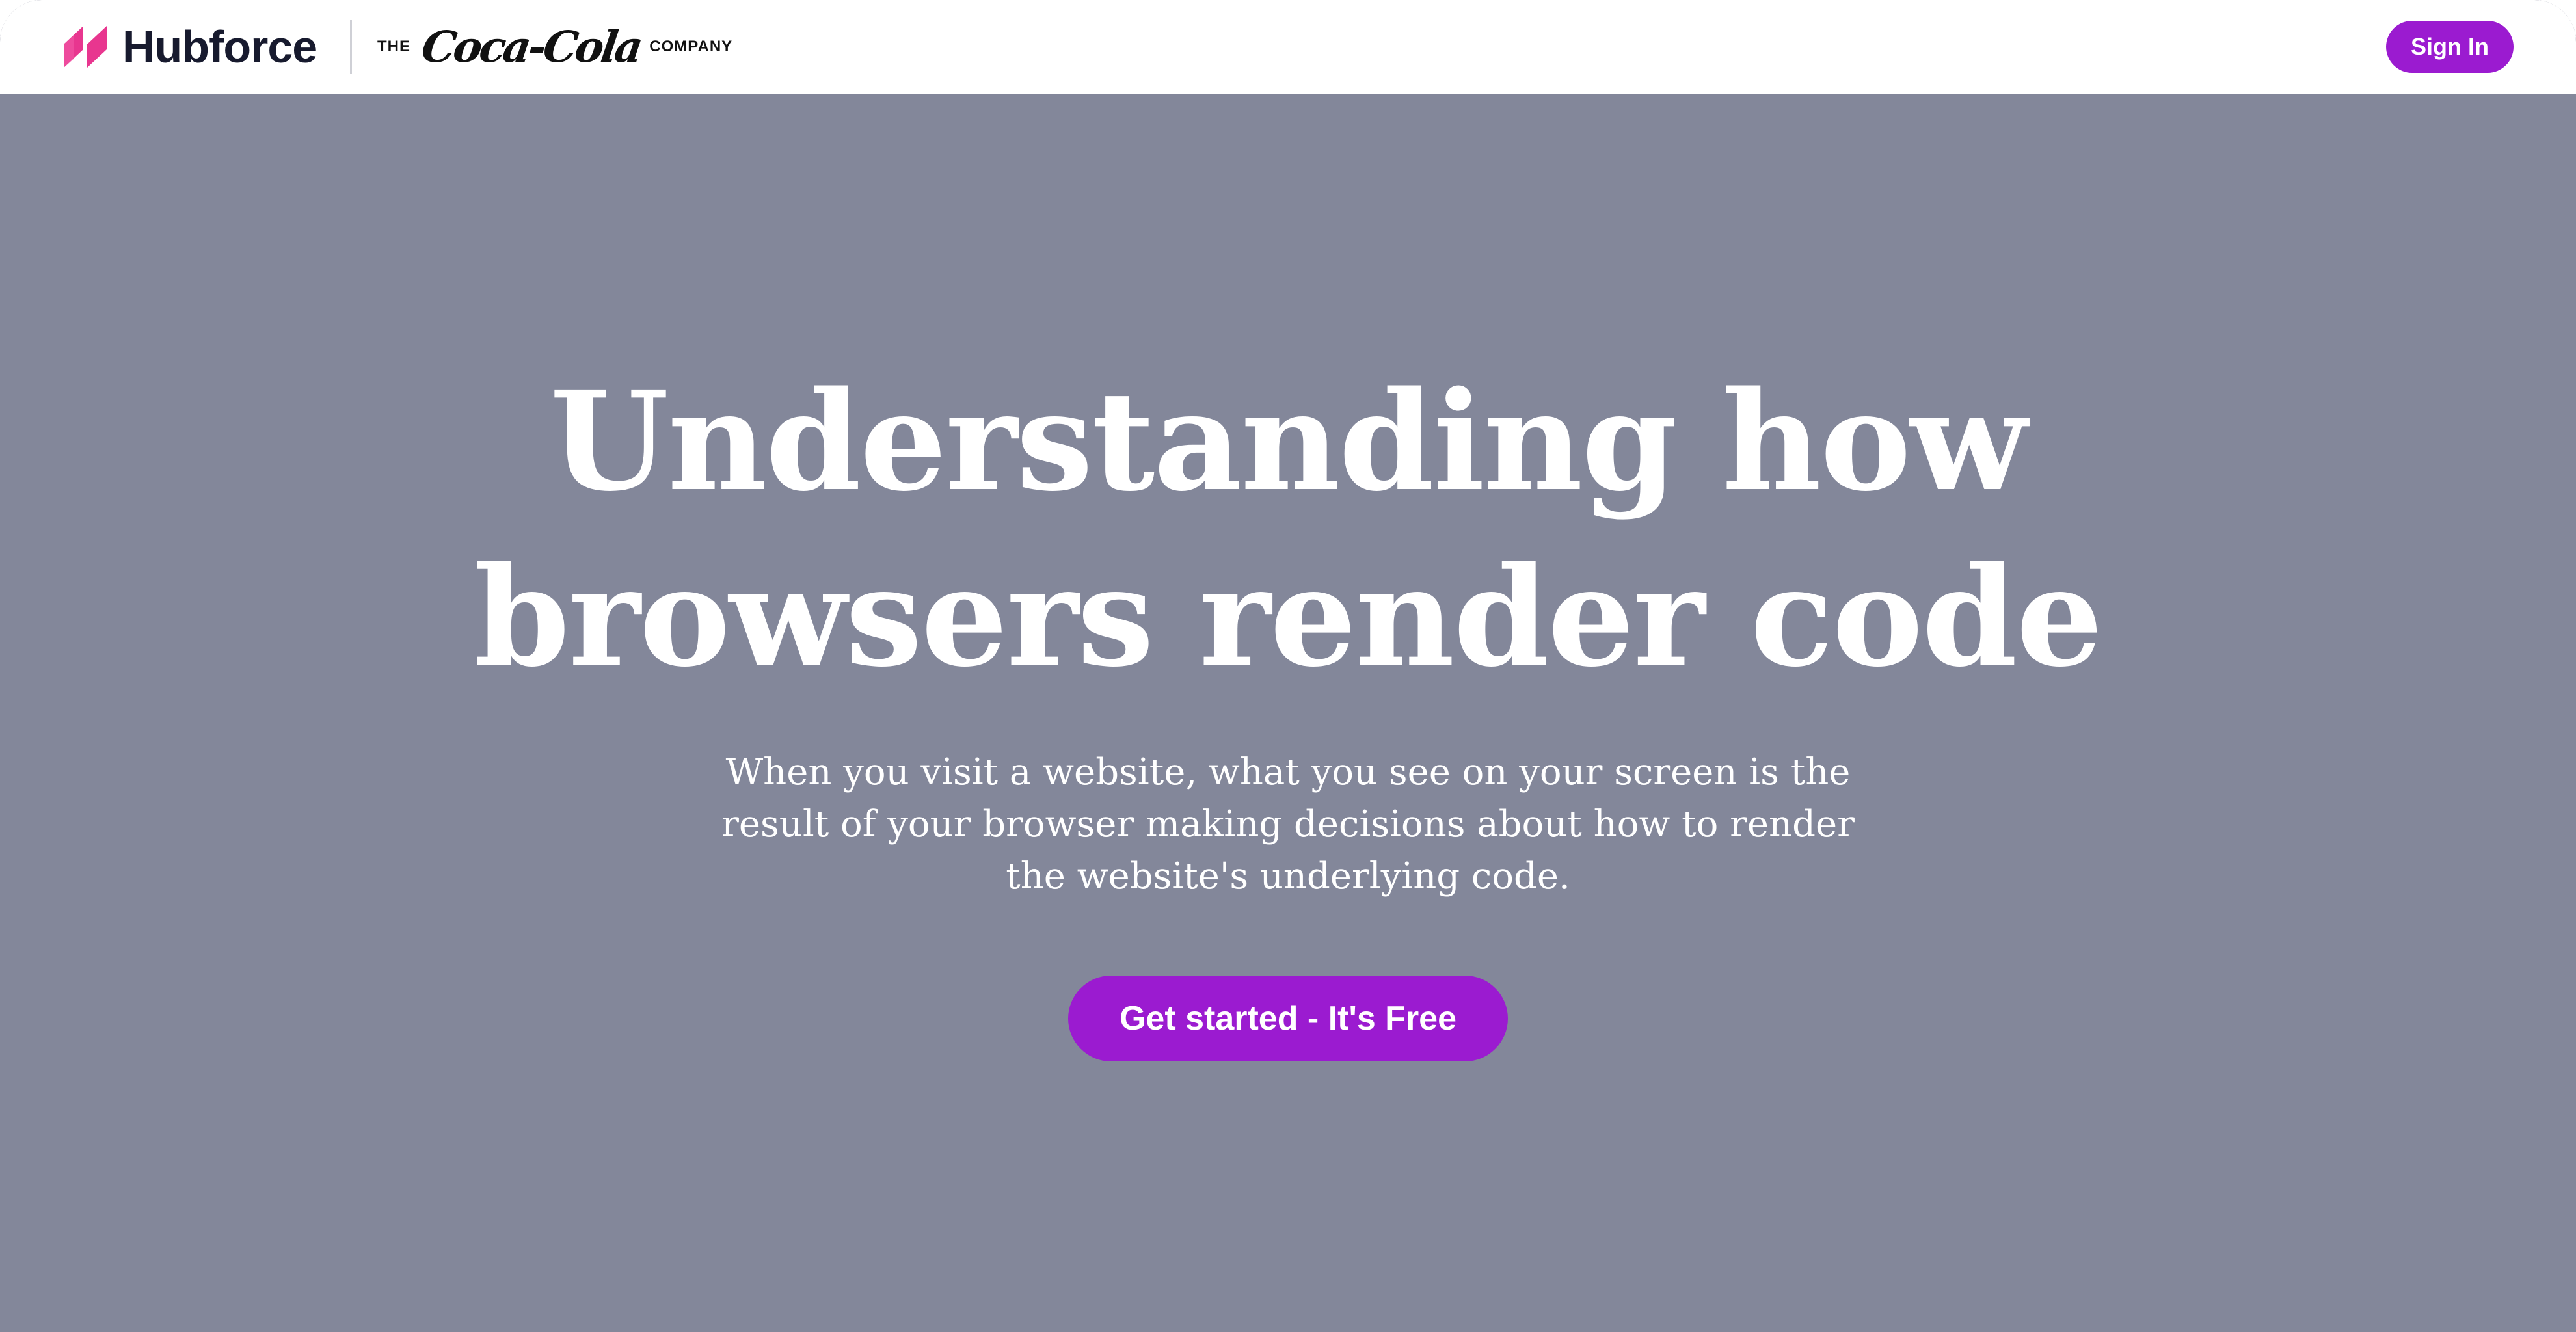  Describe the element at coordinates (219, 46) in the screenshot. I see `brand-name: Hubforce` at that location.